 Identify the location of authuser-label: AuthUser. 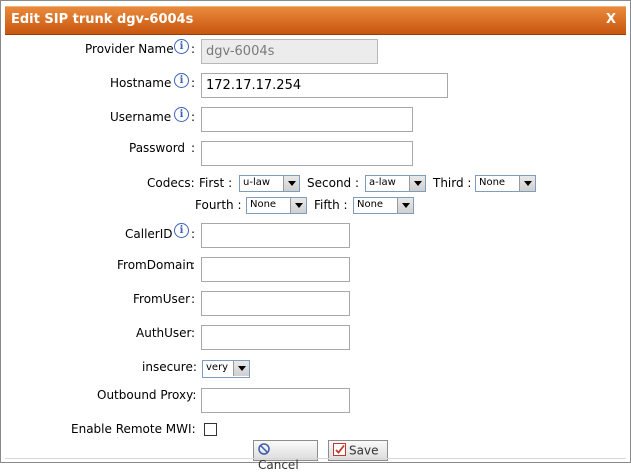
(164, 333).